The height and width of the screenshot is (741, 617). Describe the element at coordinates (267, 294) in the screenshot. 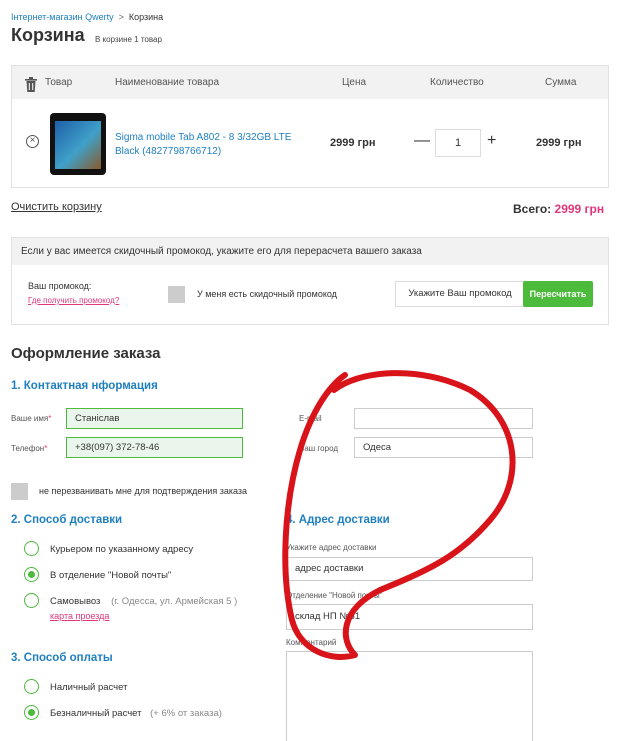

I see `promo-checkbox-label: У меня есть скидочный промокод` at that location.